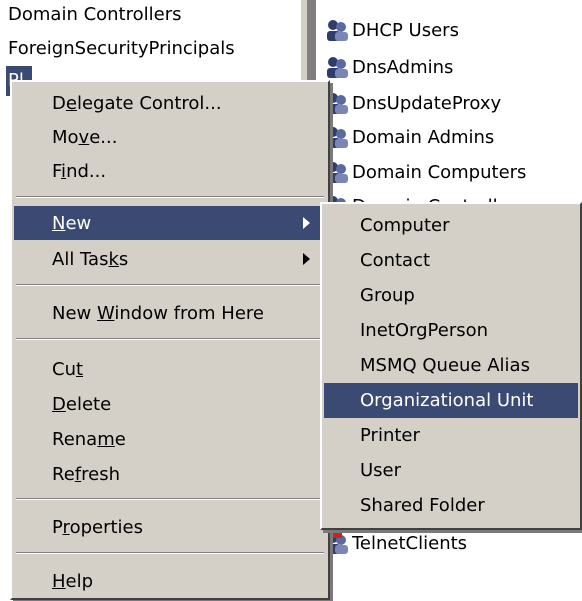  Describe the element at coordinates (427, 103) in the screenshot. I see `list-item-label: DnsUpdateProxy` at that location.